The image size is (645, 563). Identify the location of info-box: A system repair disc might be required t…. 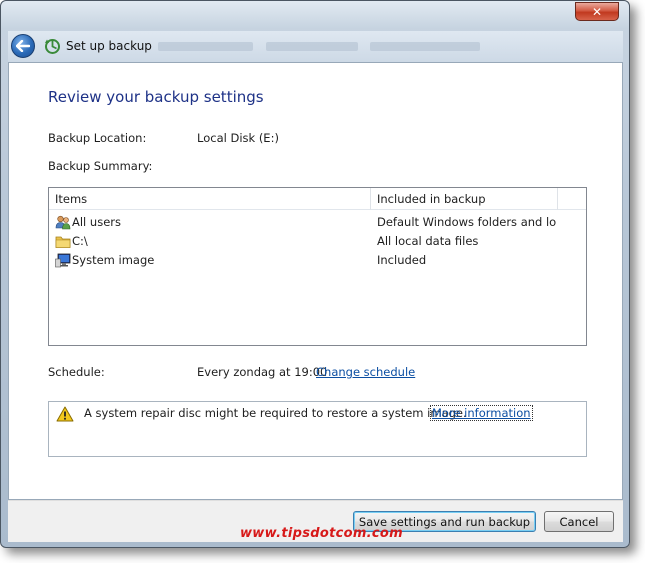
(317, 429).